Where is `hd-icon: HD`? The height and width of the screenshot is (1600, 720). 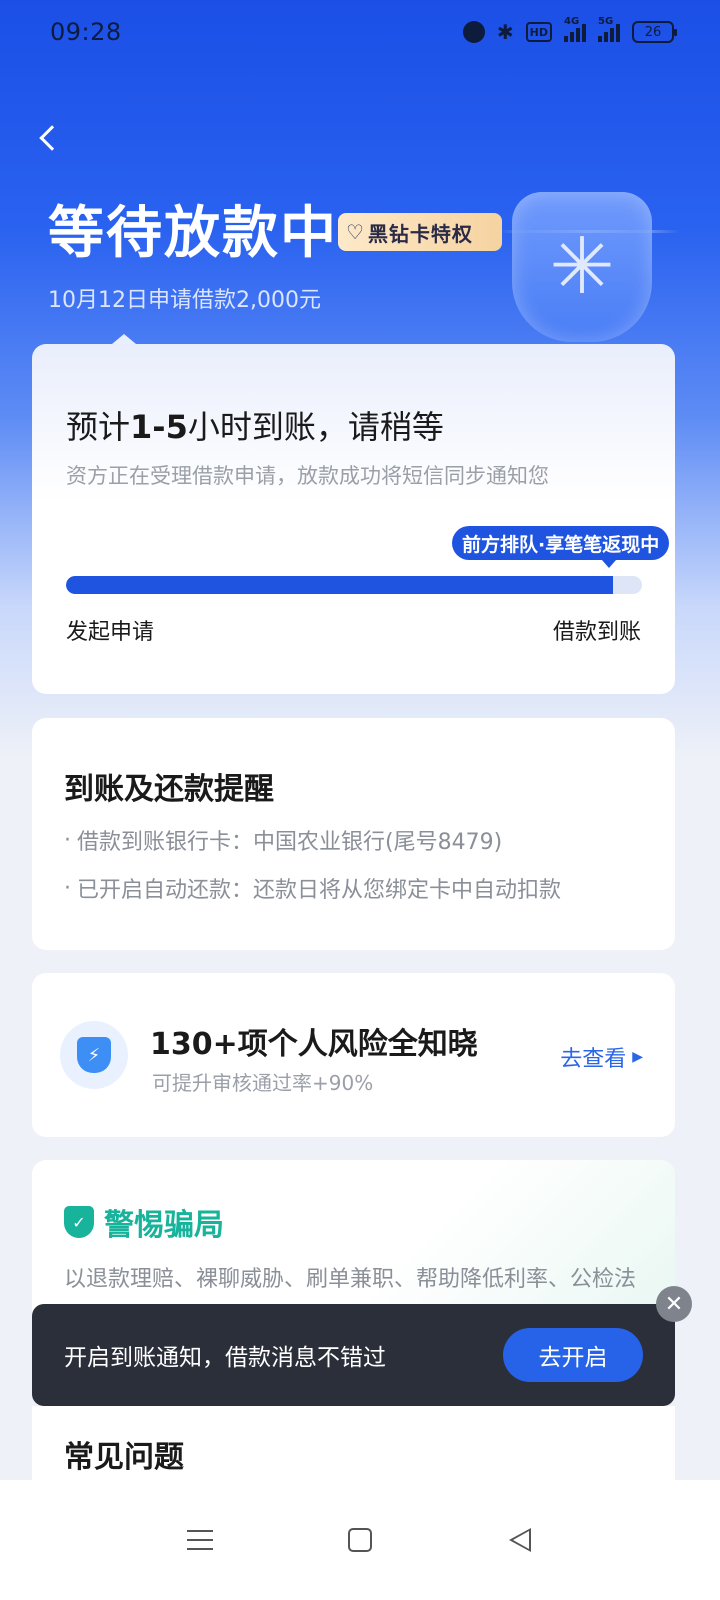
hd-icon: HD is located at coordinates (538, 32).